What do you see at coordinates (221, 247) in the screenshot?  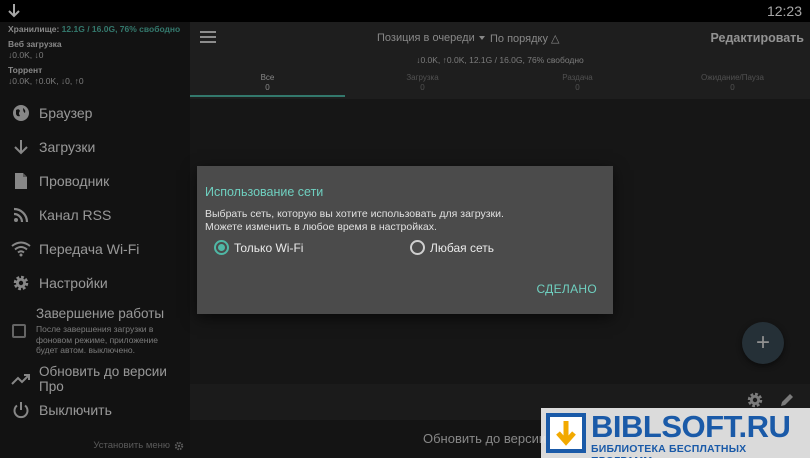 I see `radio-checked-icon` at bounding box center [221, 247].